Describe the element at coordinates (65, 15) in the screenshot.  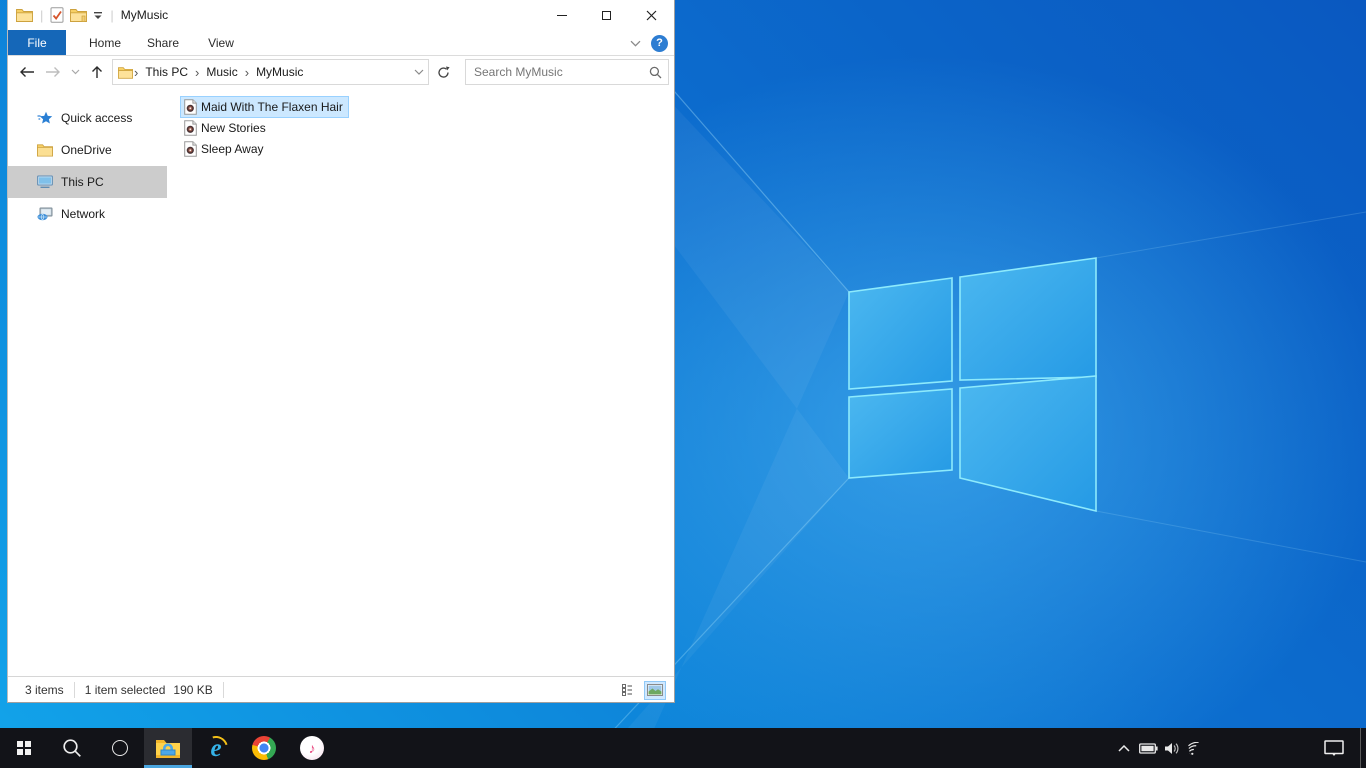
I see `quick-access-toolbar: | |` at that location.